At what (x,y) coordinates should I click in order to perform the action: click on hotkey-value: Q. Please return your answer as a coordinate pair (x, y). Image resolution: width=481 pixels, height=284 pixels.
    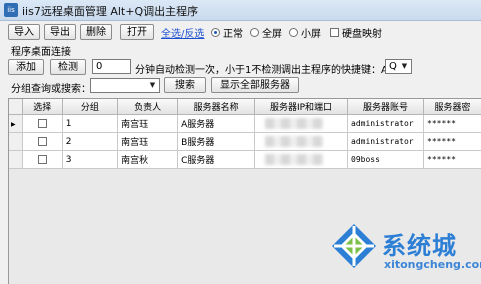
    Looking at the image, I should click on (393, 66).